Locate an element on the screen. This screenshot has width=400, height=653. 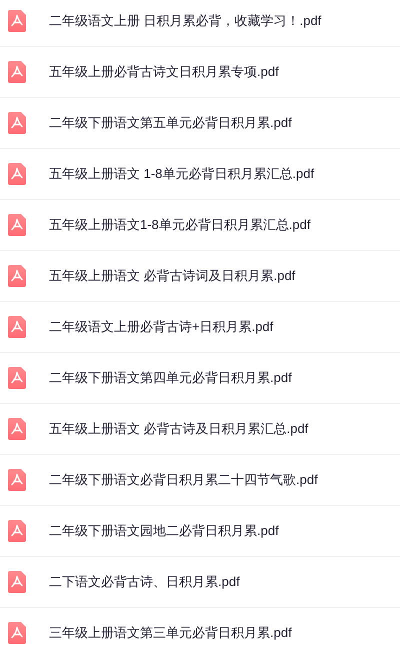
file-name: 五年级上册语文 必背古诗词及日积月累.pdf is located at coordinates (172, 276).